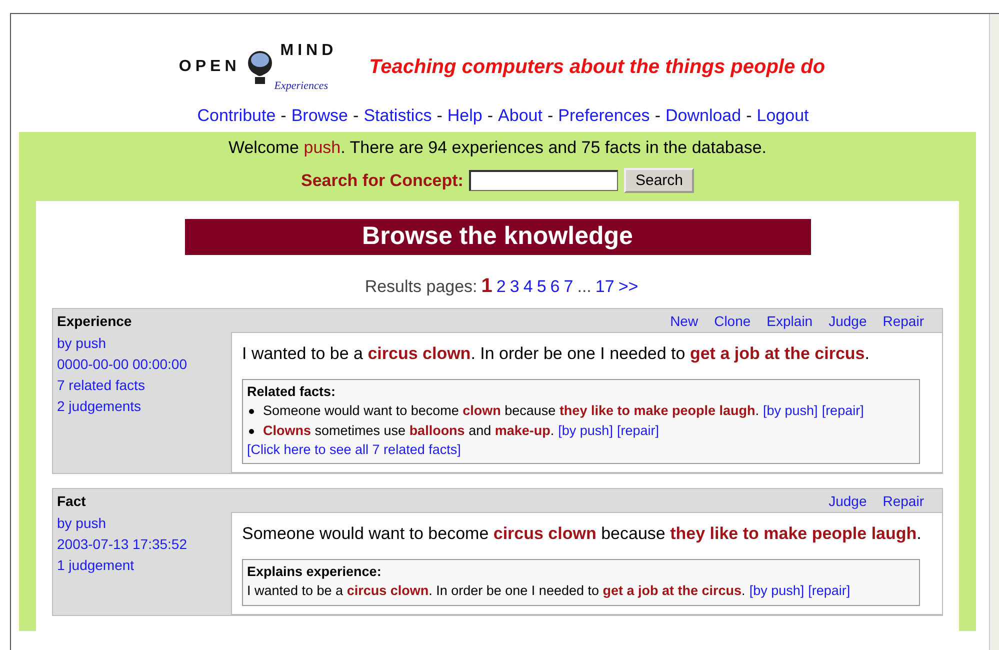 This screenshot has width=999, height=650. Describe the element at coordinates (142, 385) in the screenshot. I see `meta-link: 7 related facts` at that location.